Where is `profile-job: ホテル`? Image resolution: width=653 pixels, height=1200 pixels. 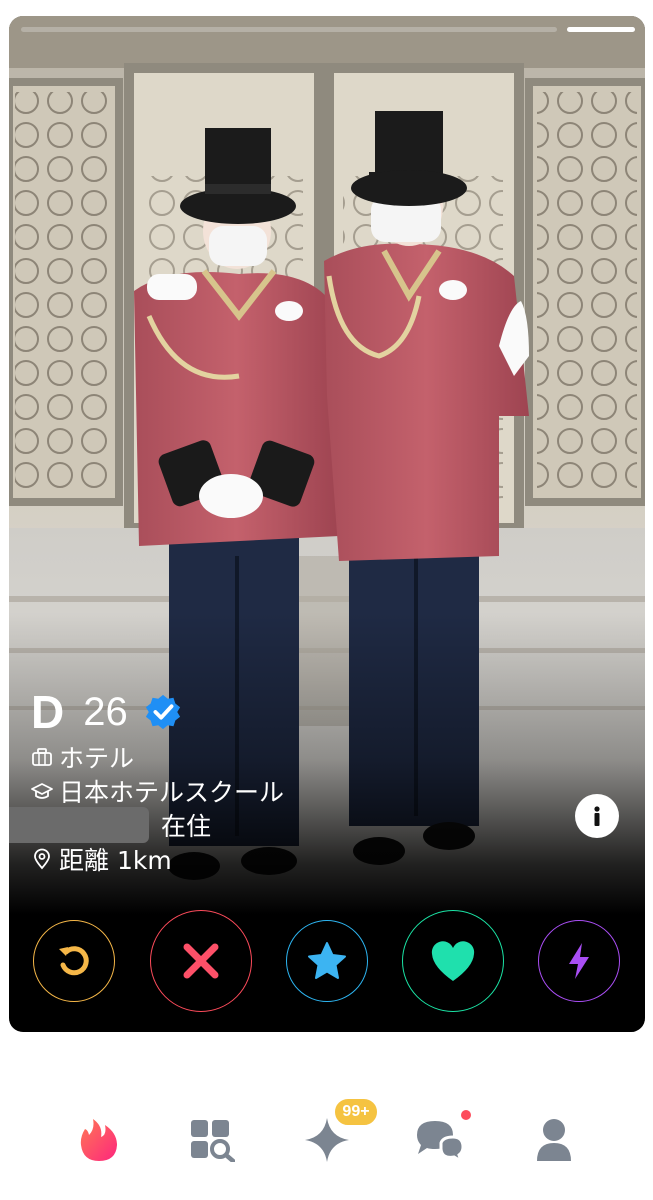 profile-job: ホテル is located at coordinates (157, 757).